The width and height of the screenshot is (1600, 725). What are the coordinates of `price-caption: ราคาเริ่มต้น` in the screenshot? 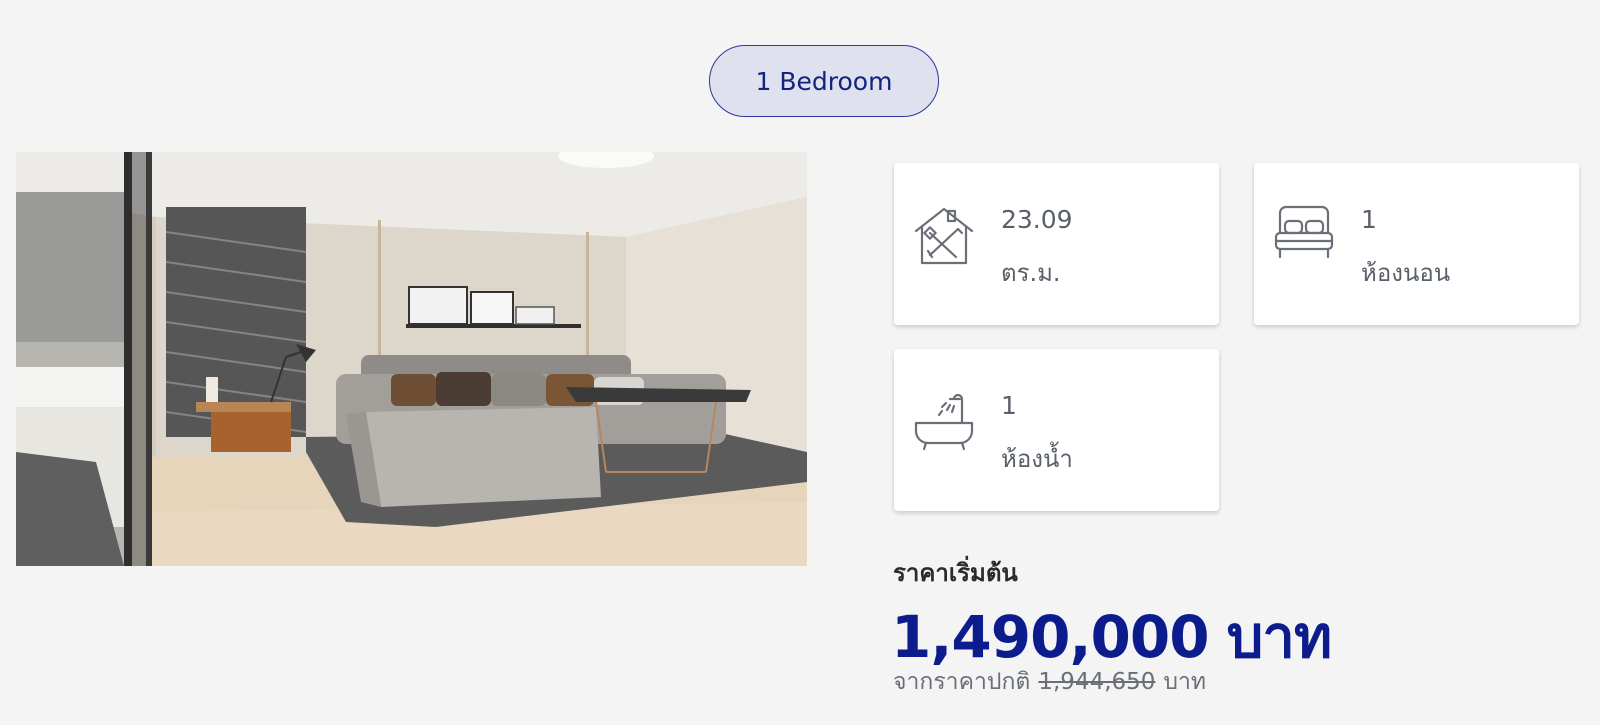 It's located at (955, 573).